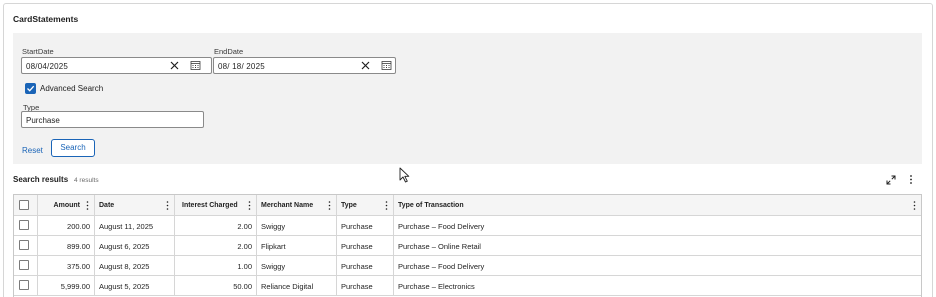 The height and width of the screenshot is (297, 936). Describe the element at coordinates (273, 246) in the screenshot. I see `merchant-value: Flipkart` at that location.